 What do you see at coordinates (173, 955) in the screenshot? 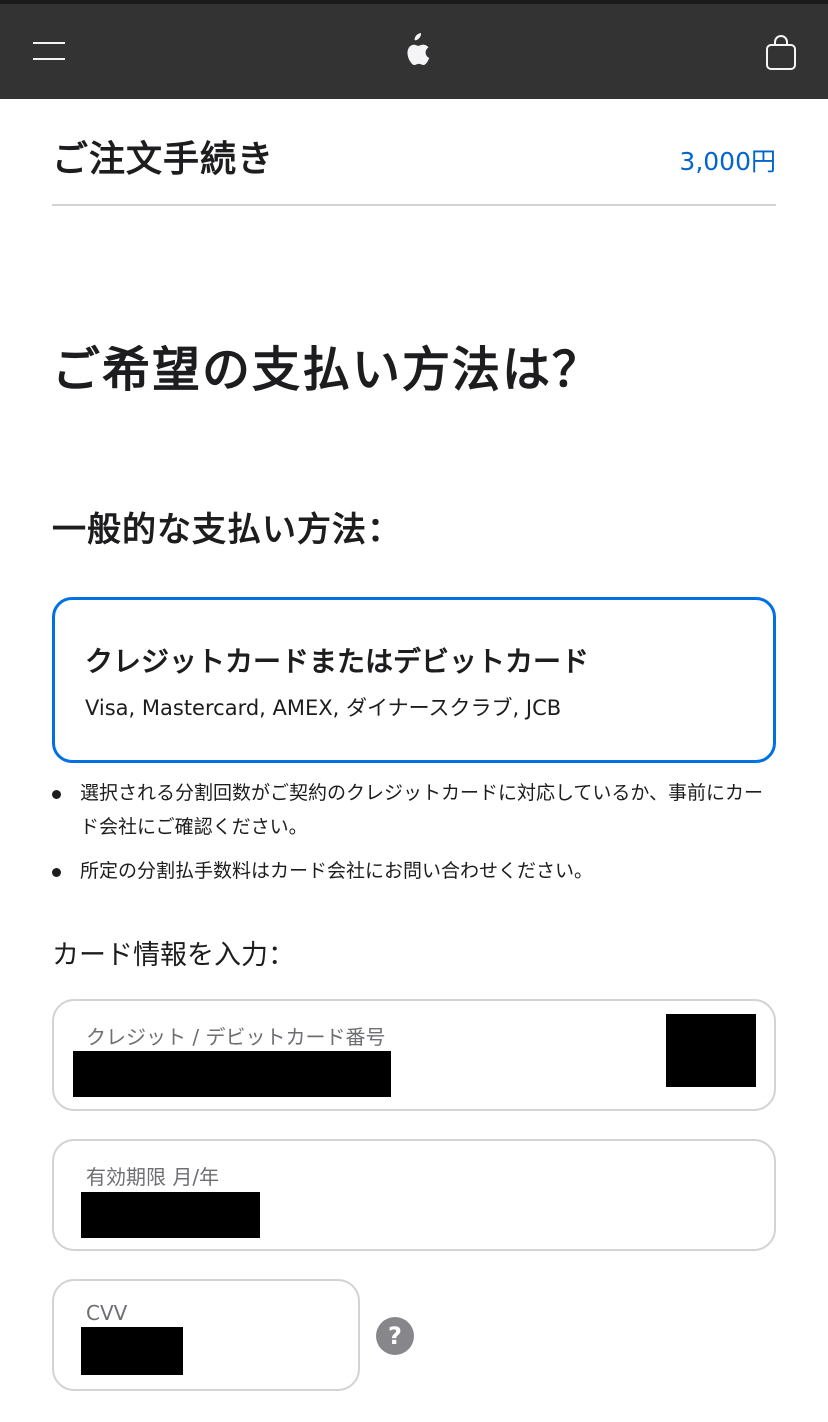
I see `card-info-heading: カード情報を入力：` at bounding box center [173, 955].